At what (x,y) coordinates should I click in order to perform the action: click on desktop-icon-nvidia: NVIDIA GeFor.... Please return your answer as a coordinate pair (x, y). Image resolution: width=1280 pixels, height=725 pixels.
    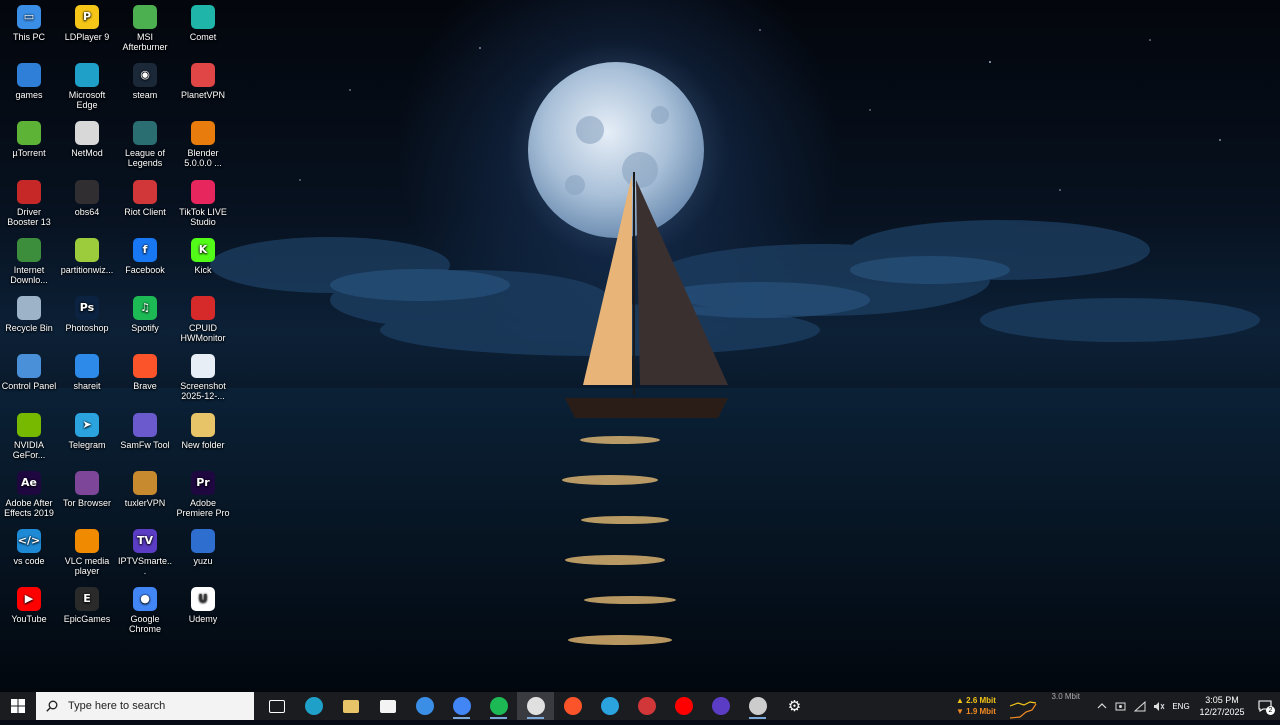
    Looking at the image, I should click on (29, 434).